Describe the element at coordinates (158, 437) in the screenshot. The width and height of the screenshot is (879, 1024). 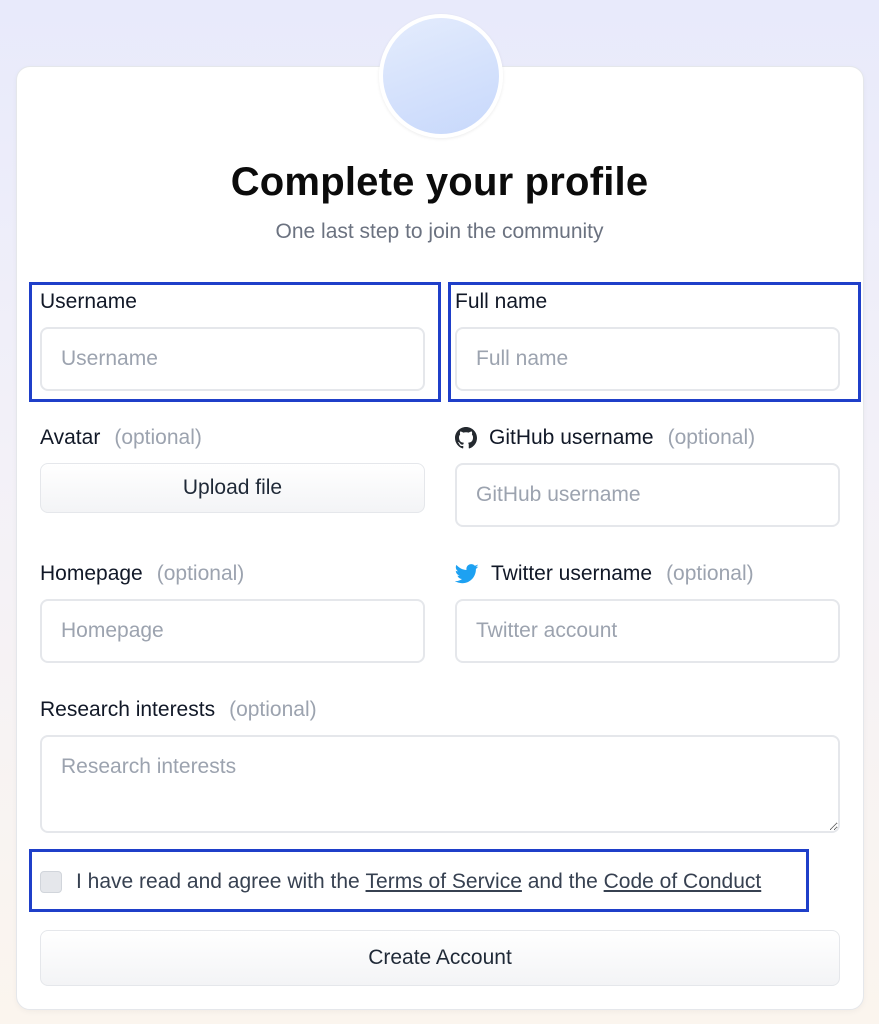
I see `avatar-optional-text: (optional)` at that location.